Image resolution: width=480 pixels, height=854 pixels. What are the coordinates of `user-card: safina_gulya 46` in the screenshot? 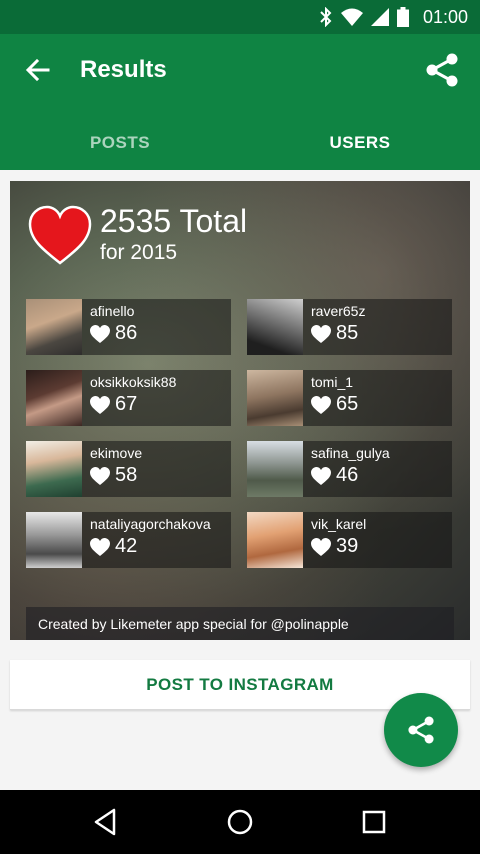 It's located at (349, 469).